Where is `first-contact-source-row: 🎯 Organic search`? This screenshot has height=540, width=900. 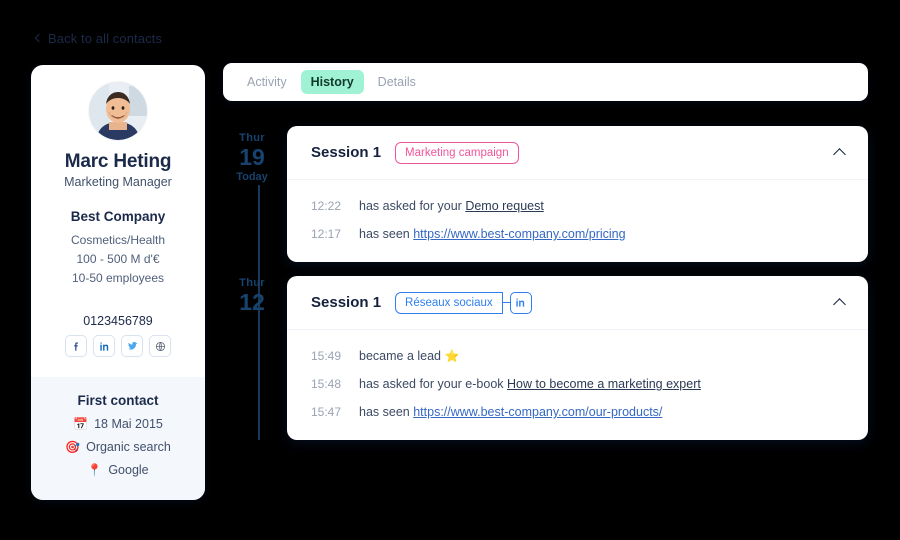 first-contact-source-row: 🎯 Organic search is located at coordinates (118, 447).